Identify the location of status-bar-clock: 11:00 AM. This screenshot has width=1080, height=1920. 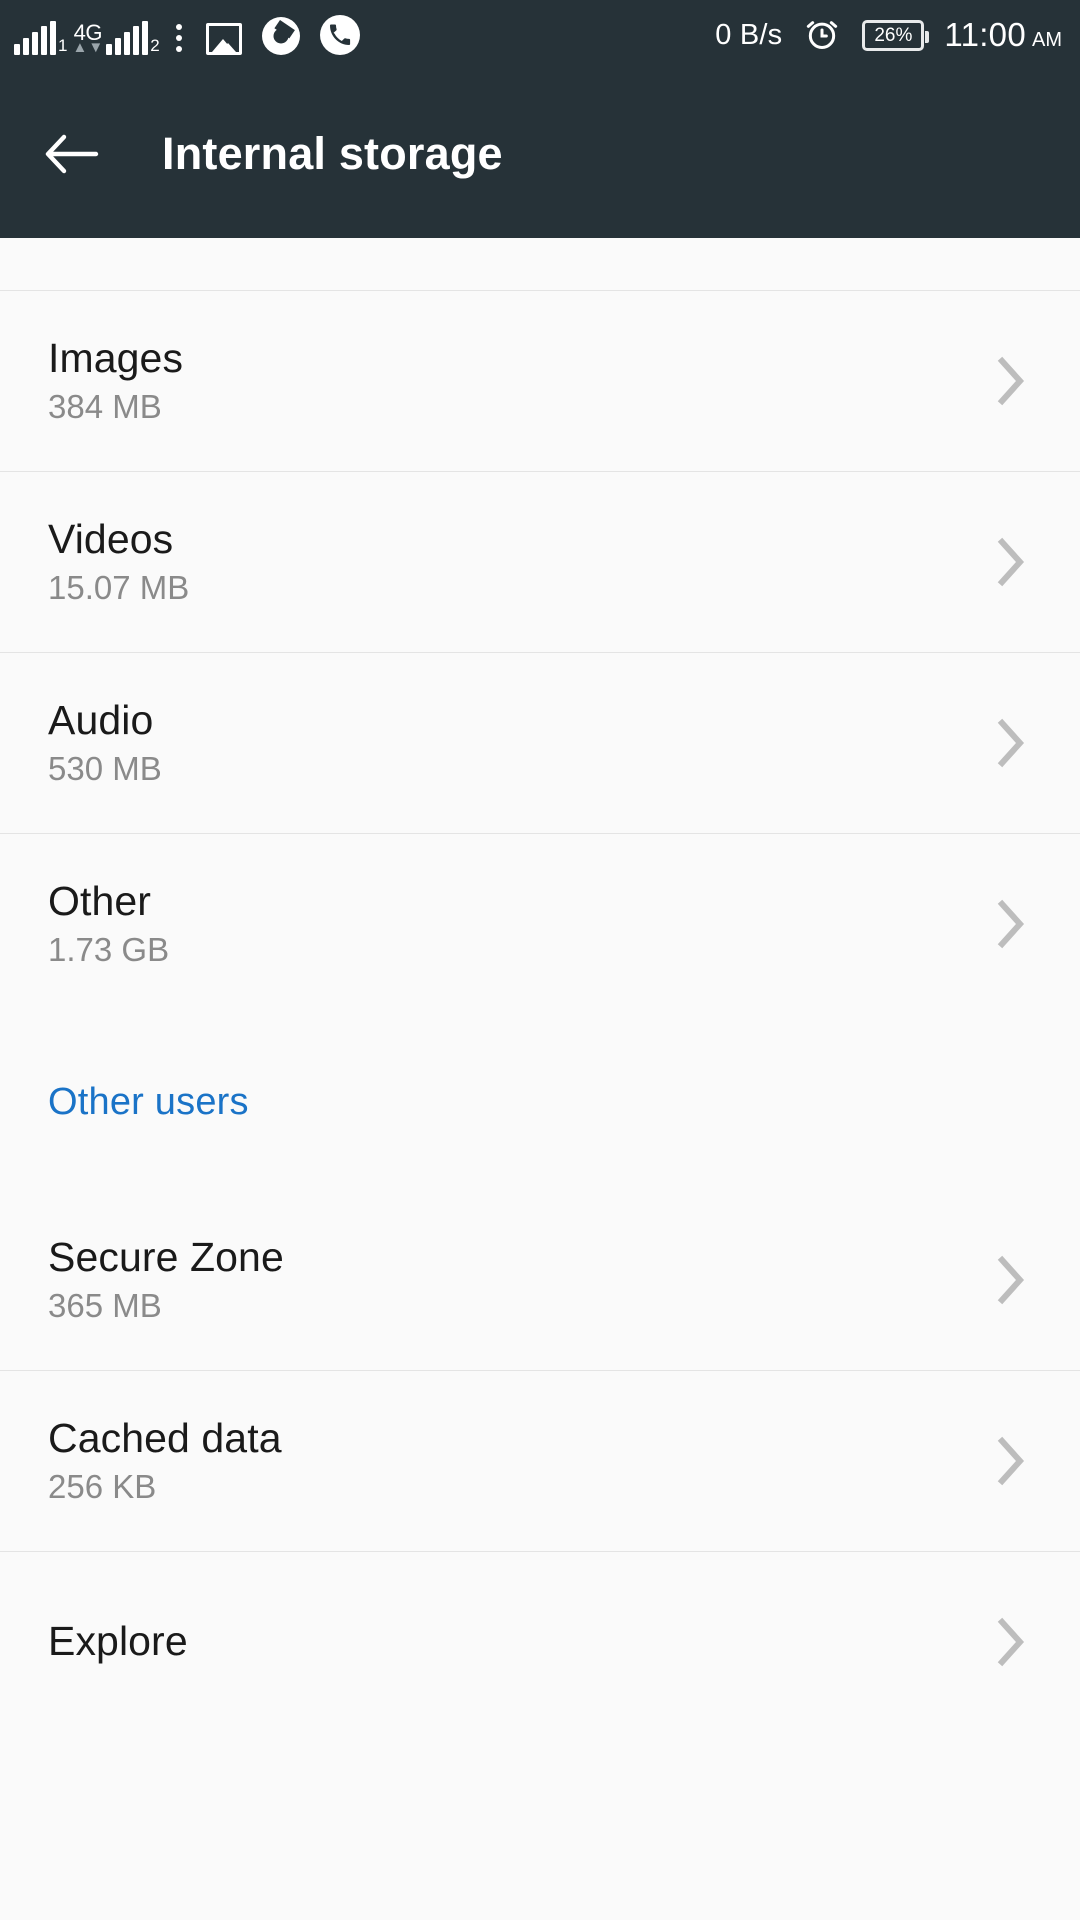
(1003, 35).